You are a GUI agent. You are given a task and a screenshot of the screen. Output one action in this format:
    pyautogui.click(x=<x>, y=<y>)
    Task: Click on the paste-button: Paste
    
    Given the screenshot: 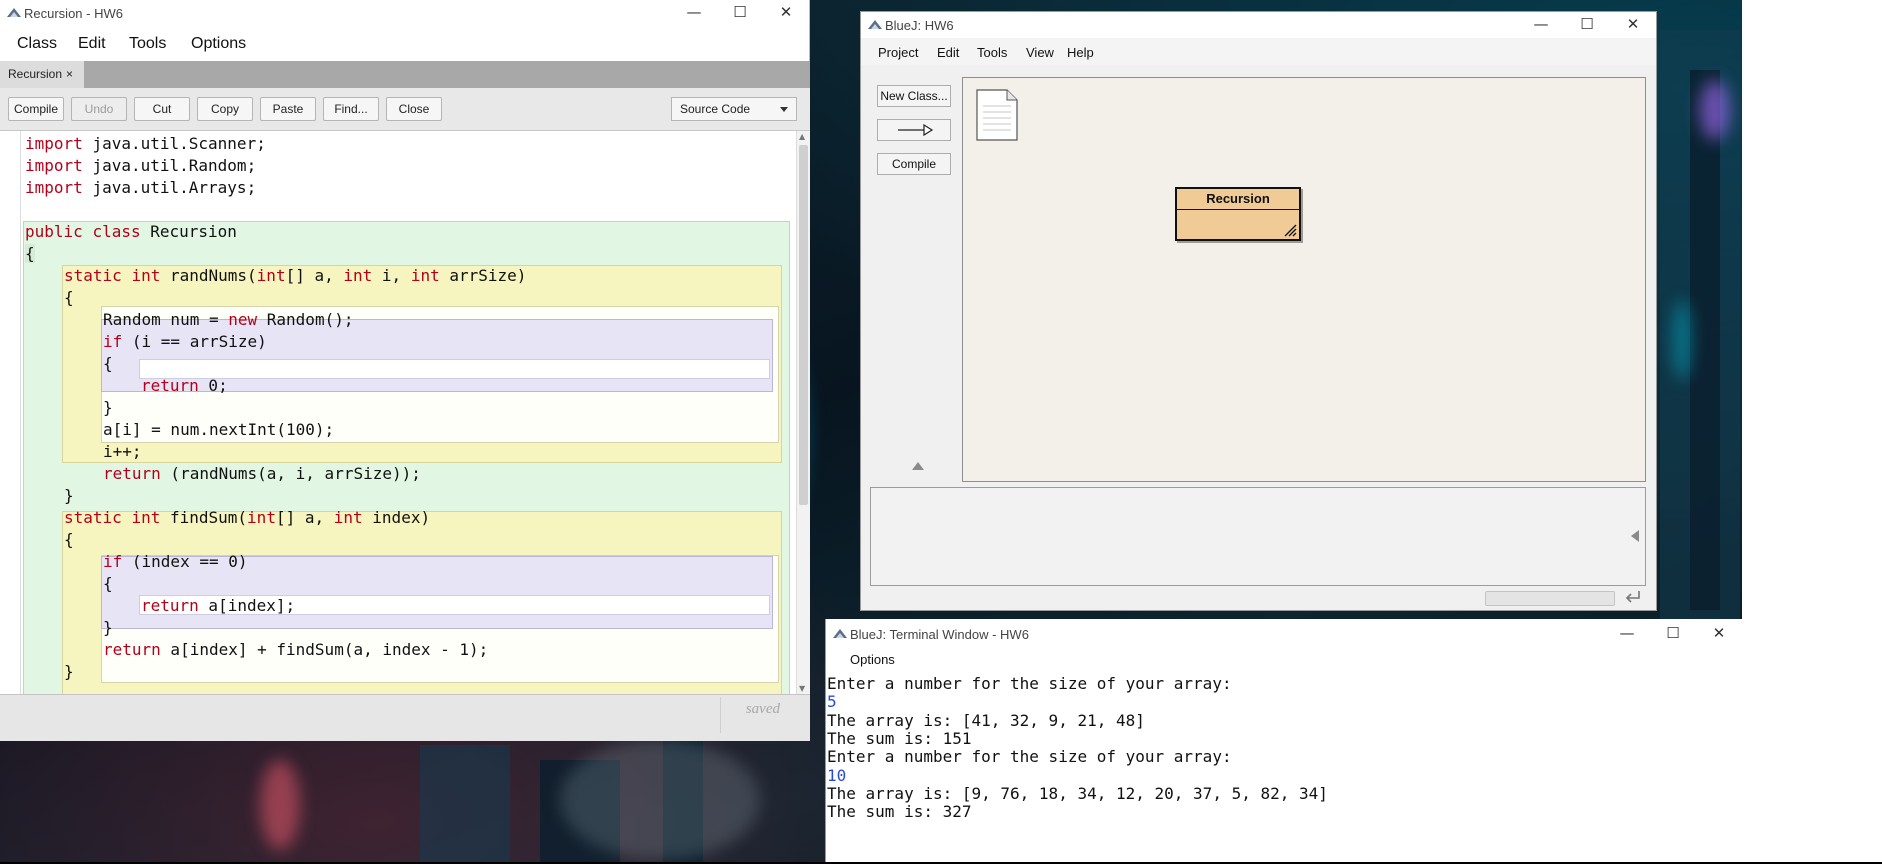 What is the action you would take?
    pyautogui.click(x=288, y=109)
    